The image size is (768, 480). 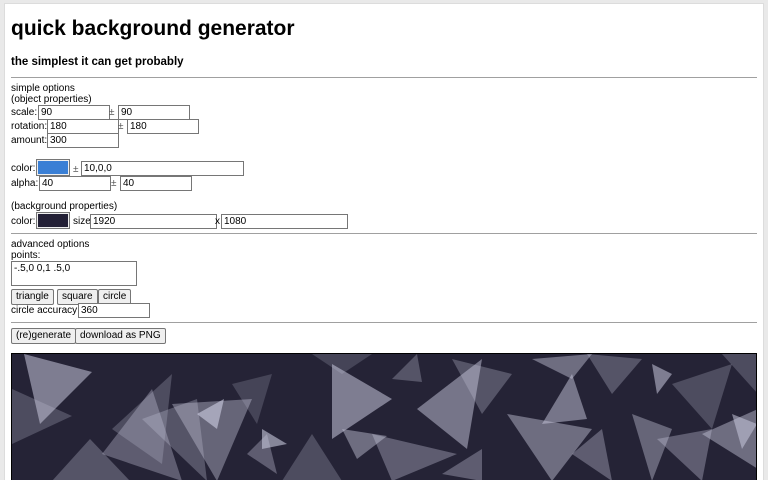 What do you see at coordinates (154, 112) in the screenshot?
I see `scale-variance-input` at bounding box center [154, 112].